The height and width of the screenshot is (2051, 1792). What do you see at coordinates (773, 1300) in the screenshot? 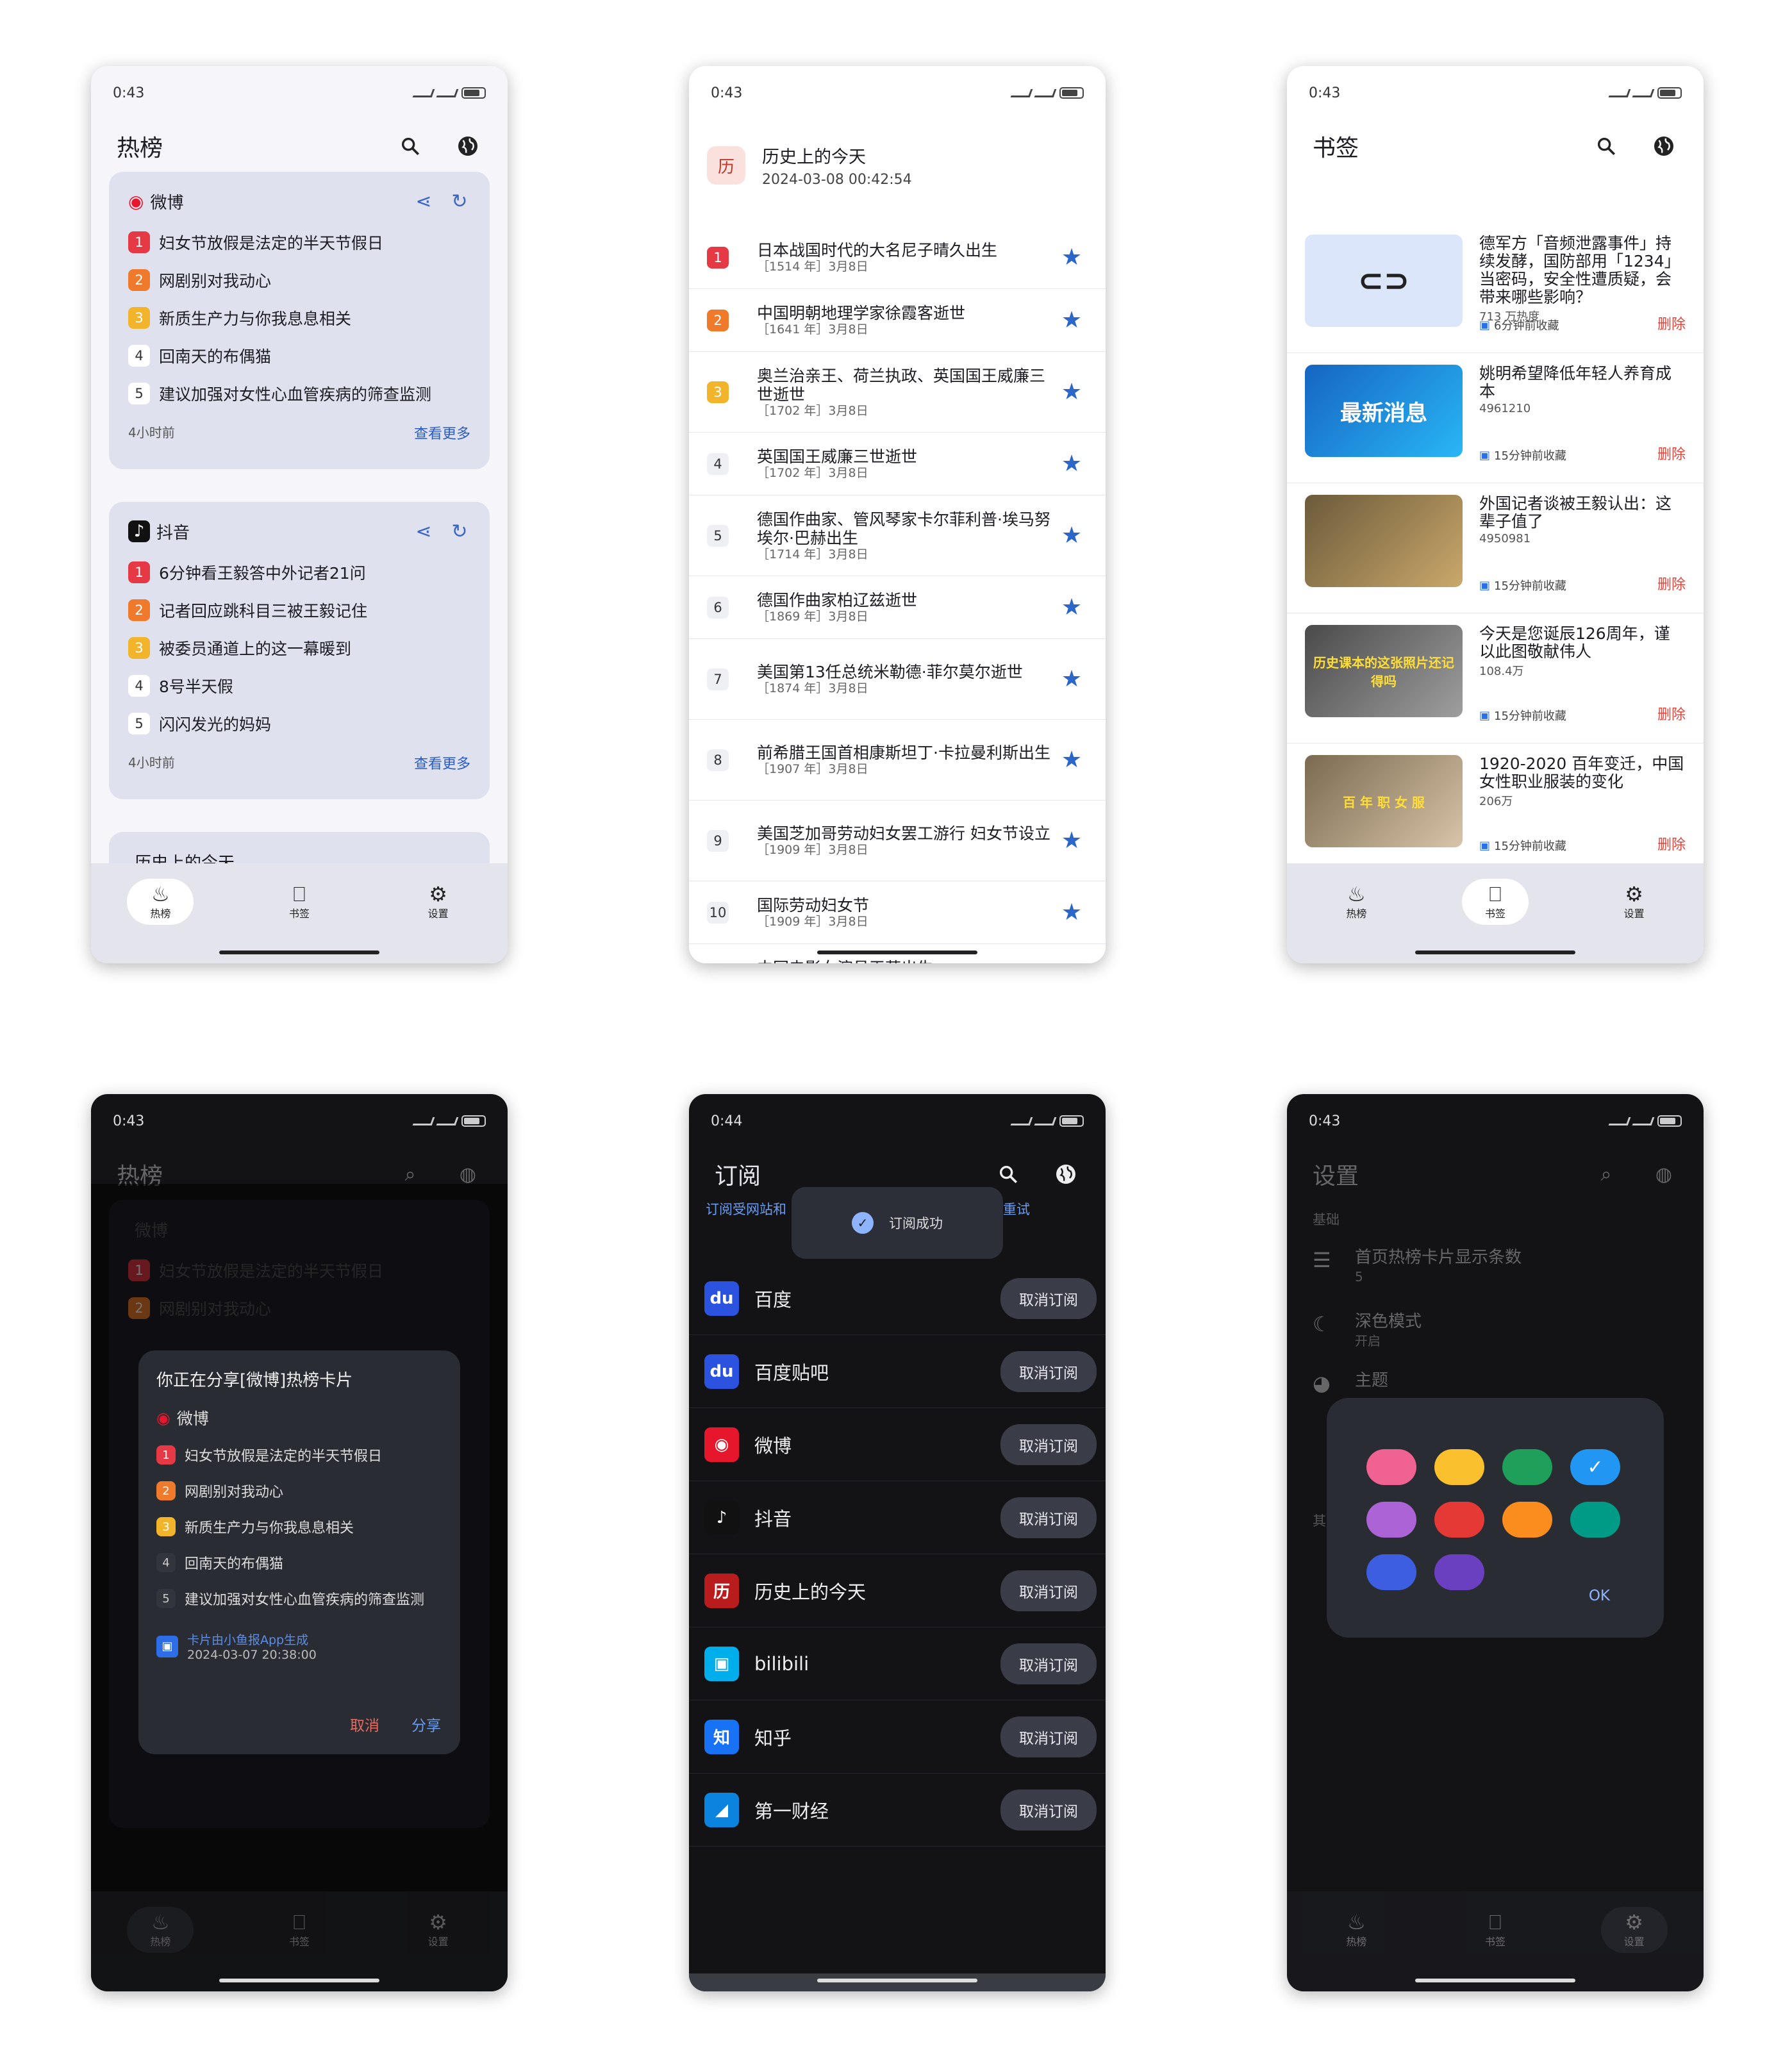
I see `source-name: 百度` at bounding box center [773, 1300].